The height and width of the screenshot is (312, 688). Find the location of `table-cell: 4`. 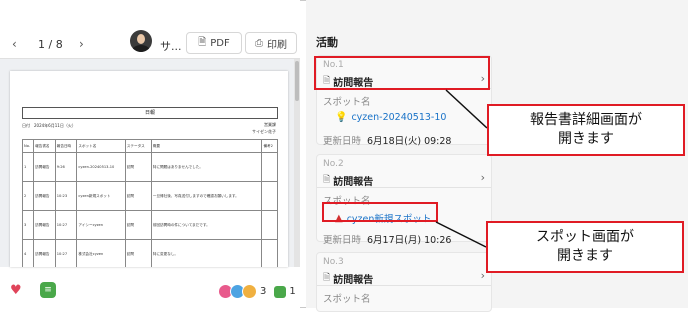

table-cell: 4 is located at coordinates (28, 253).